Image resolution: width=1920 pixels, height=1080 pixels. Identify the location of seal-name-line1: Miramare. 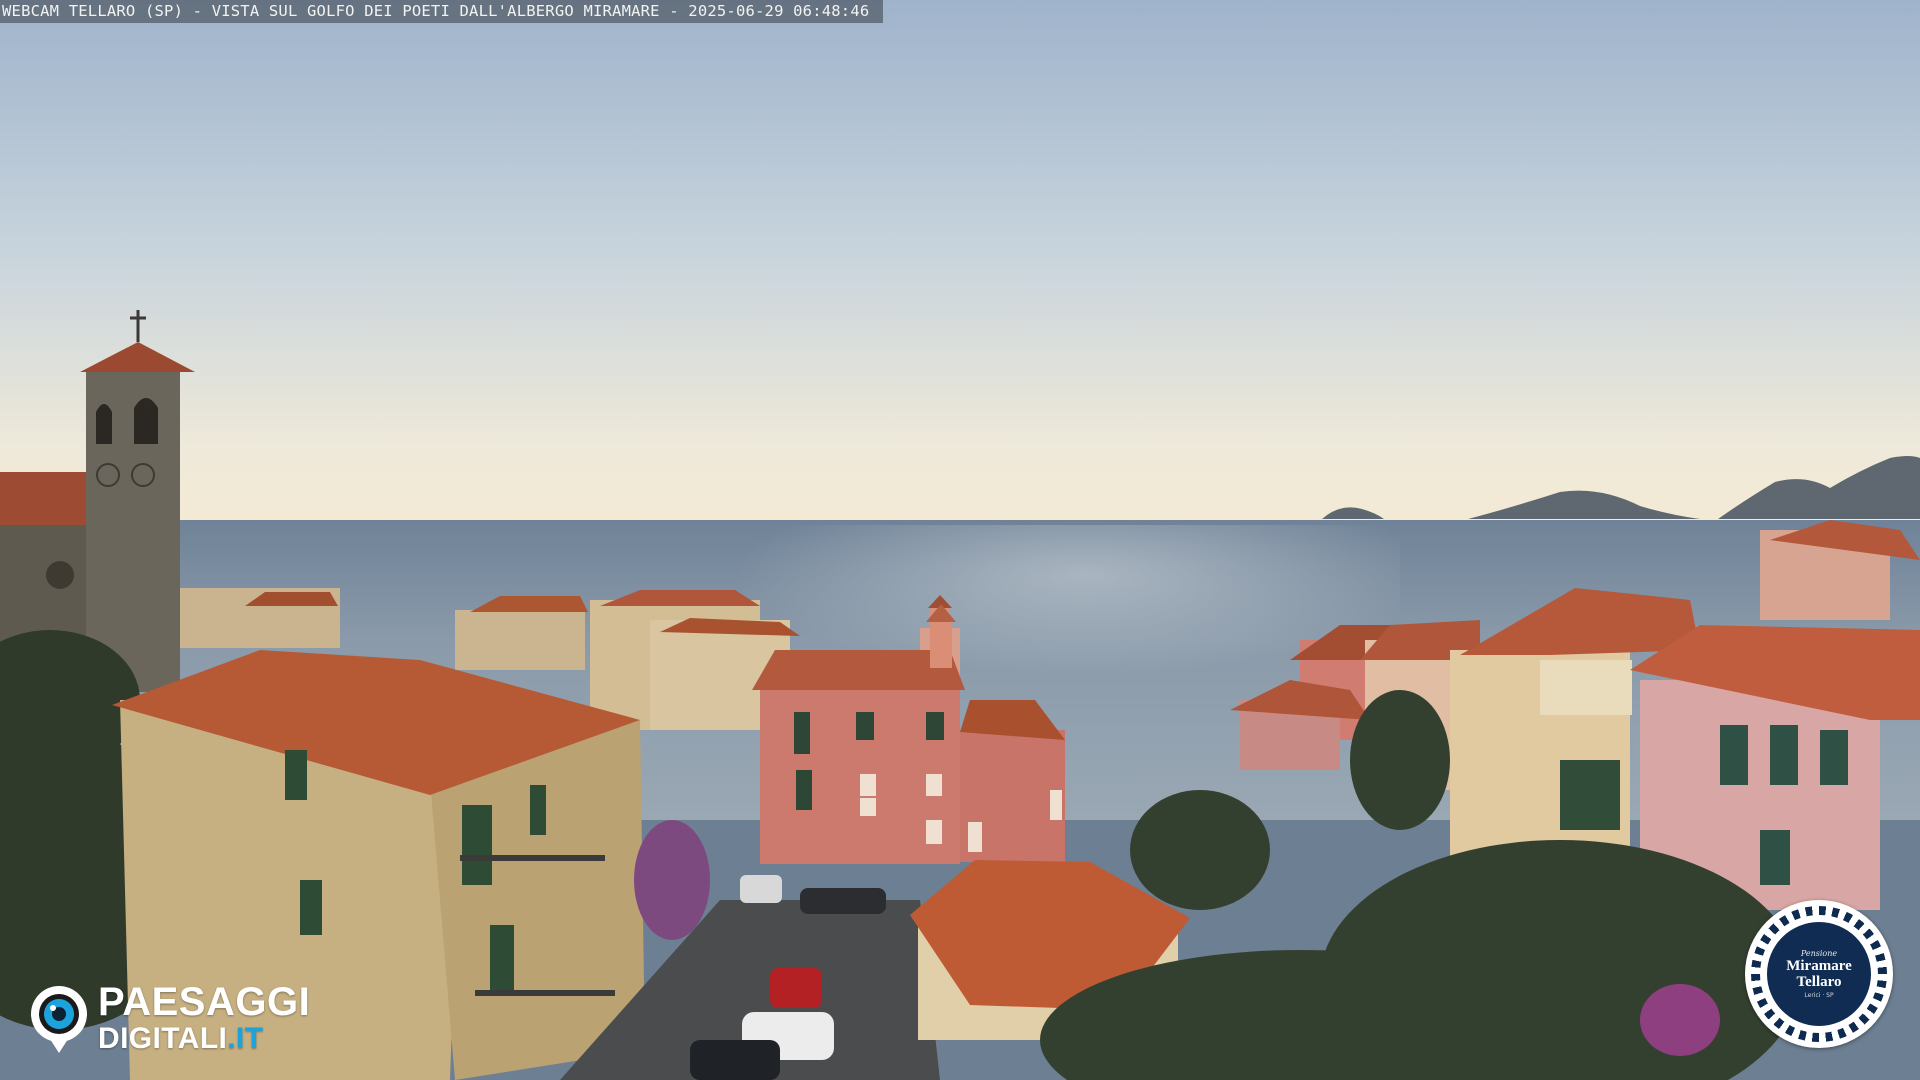
(1819, 966).